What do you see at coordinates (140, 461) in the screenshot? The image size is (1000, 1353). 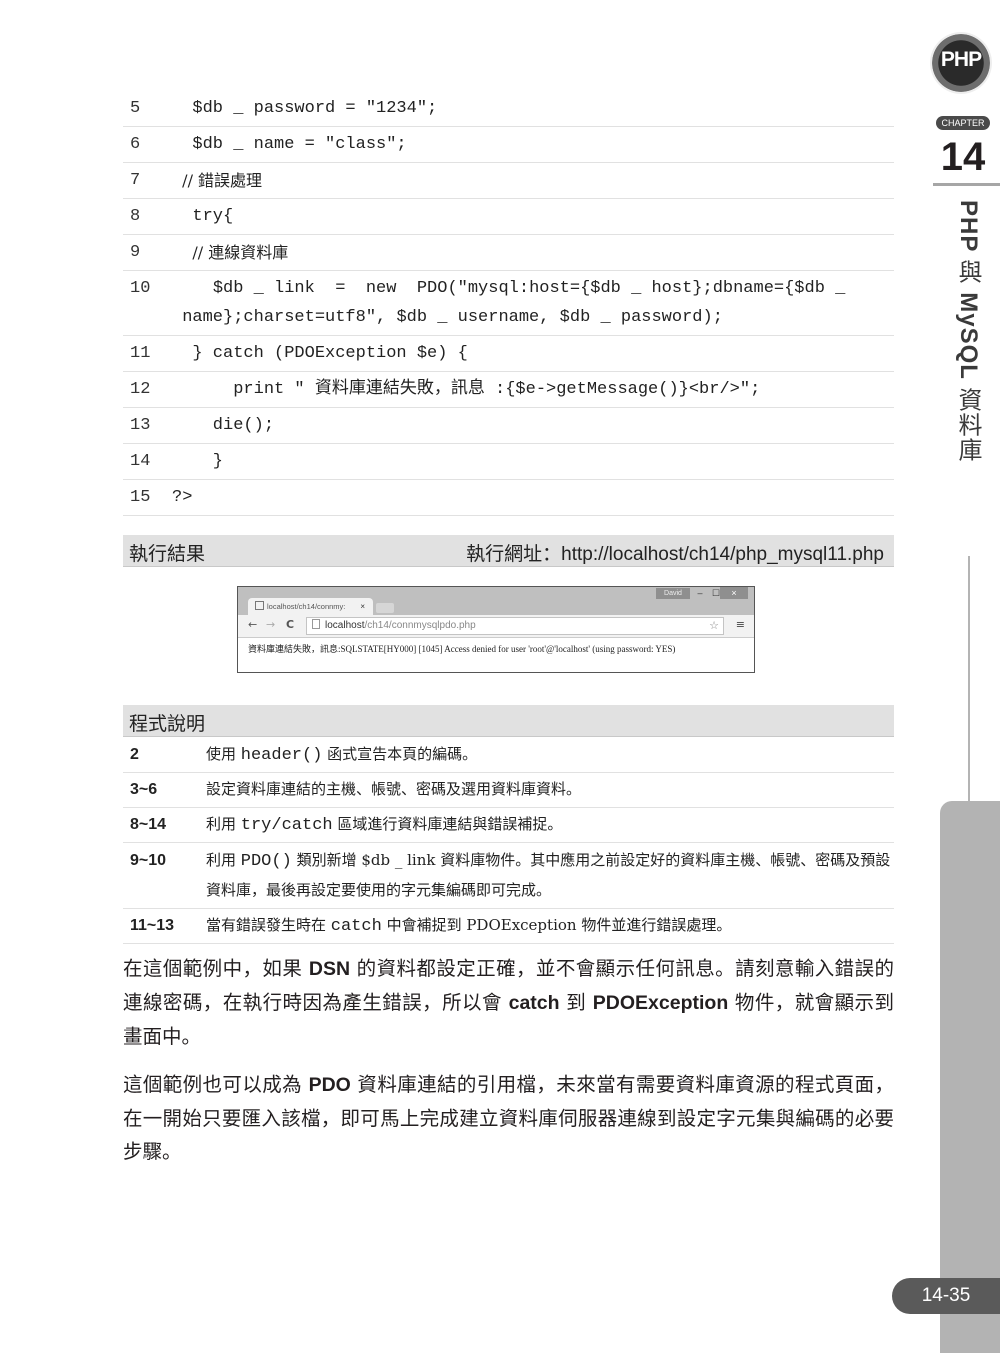 I see `line-number: 14` at bounding box center [140, 461].